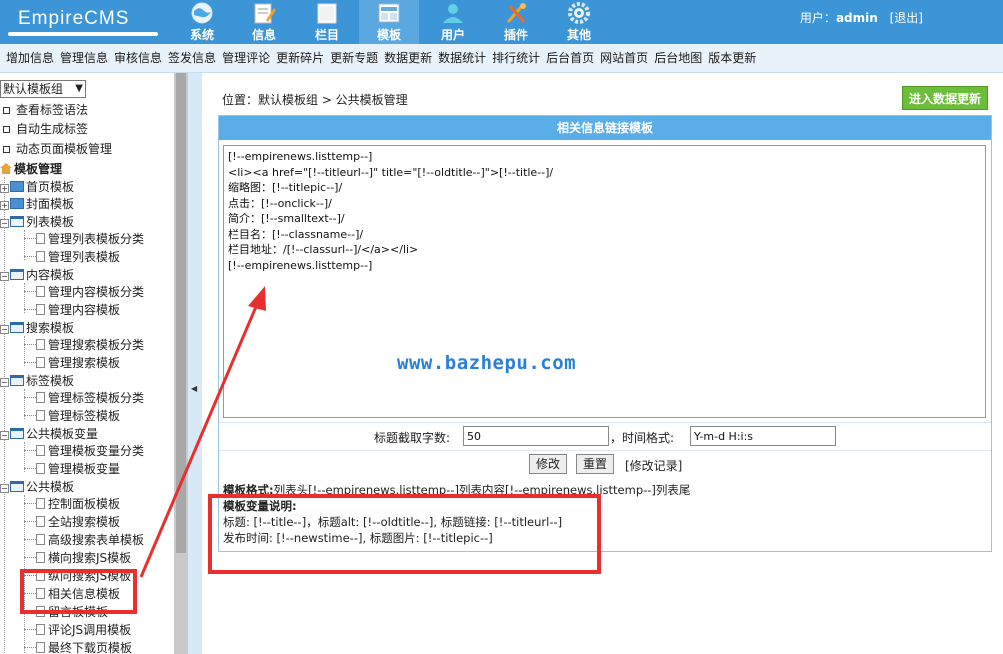  What do you see at coordinates (246, 58) in the screenshot?
I see `menu-manage-comments: 管理评论` at bounding box center [246, 58].